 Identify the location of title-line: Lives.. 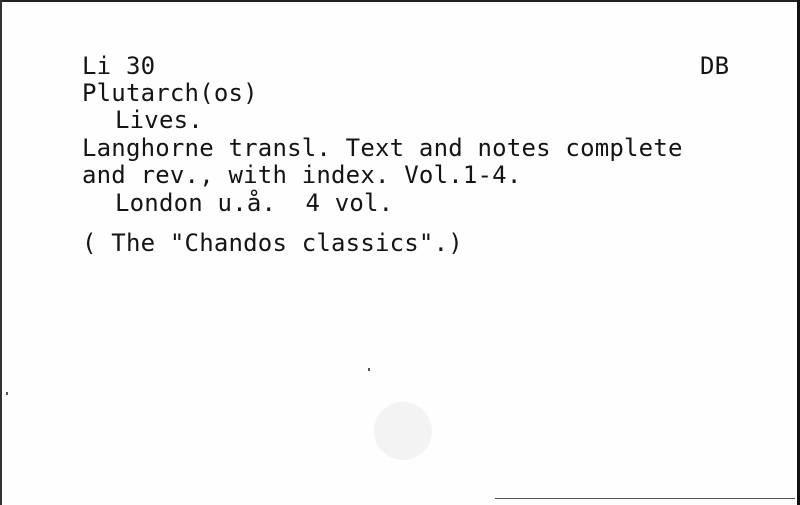
(159, 120).